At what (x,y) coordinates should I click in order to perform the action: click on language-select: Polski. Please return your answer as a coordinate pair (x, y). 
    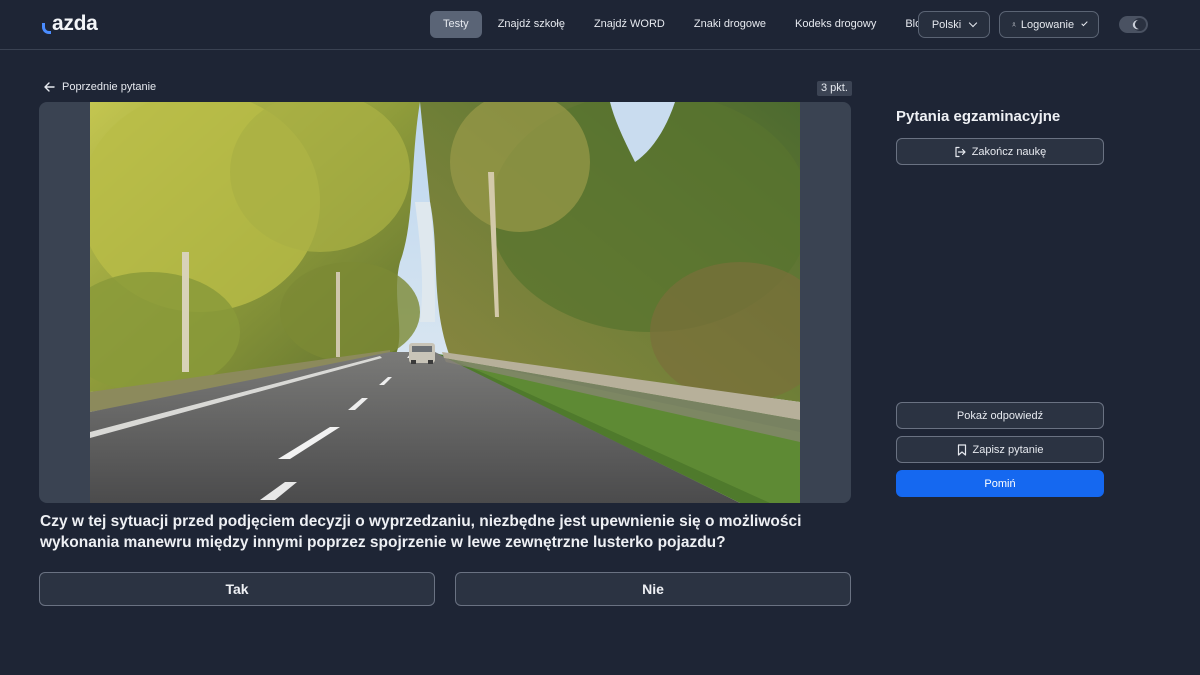
    Looking at the image, I should click on (954, 24).